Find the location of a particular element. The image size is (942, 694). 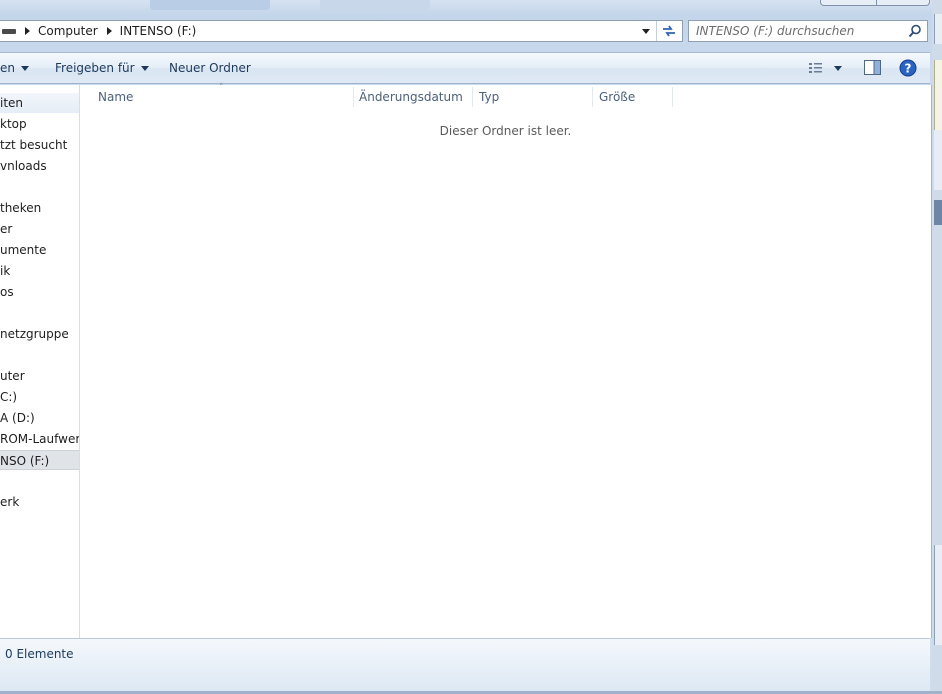

nav-item-music: ik is located at coordinates (39, 271).